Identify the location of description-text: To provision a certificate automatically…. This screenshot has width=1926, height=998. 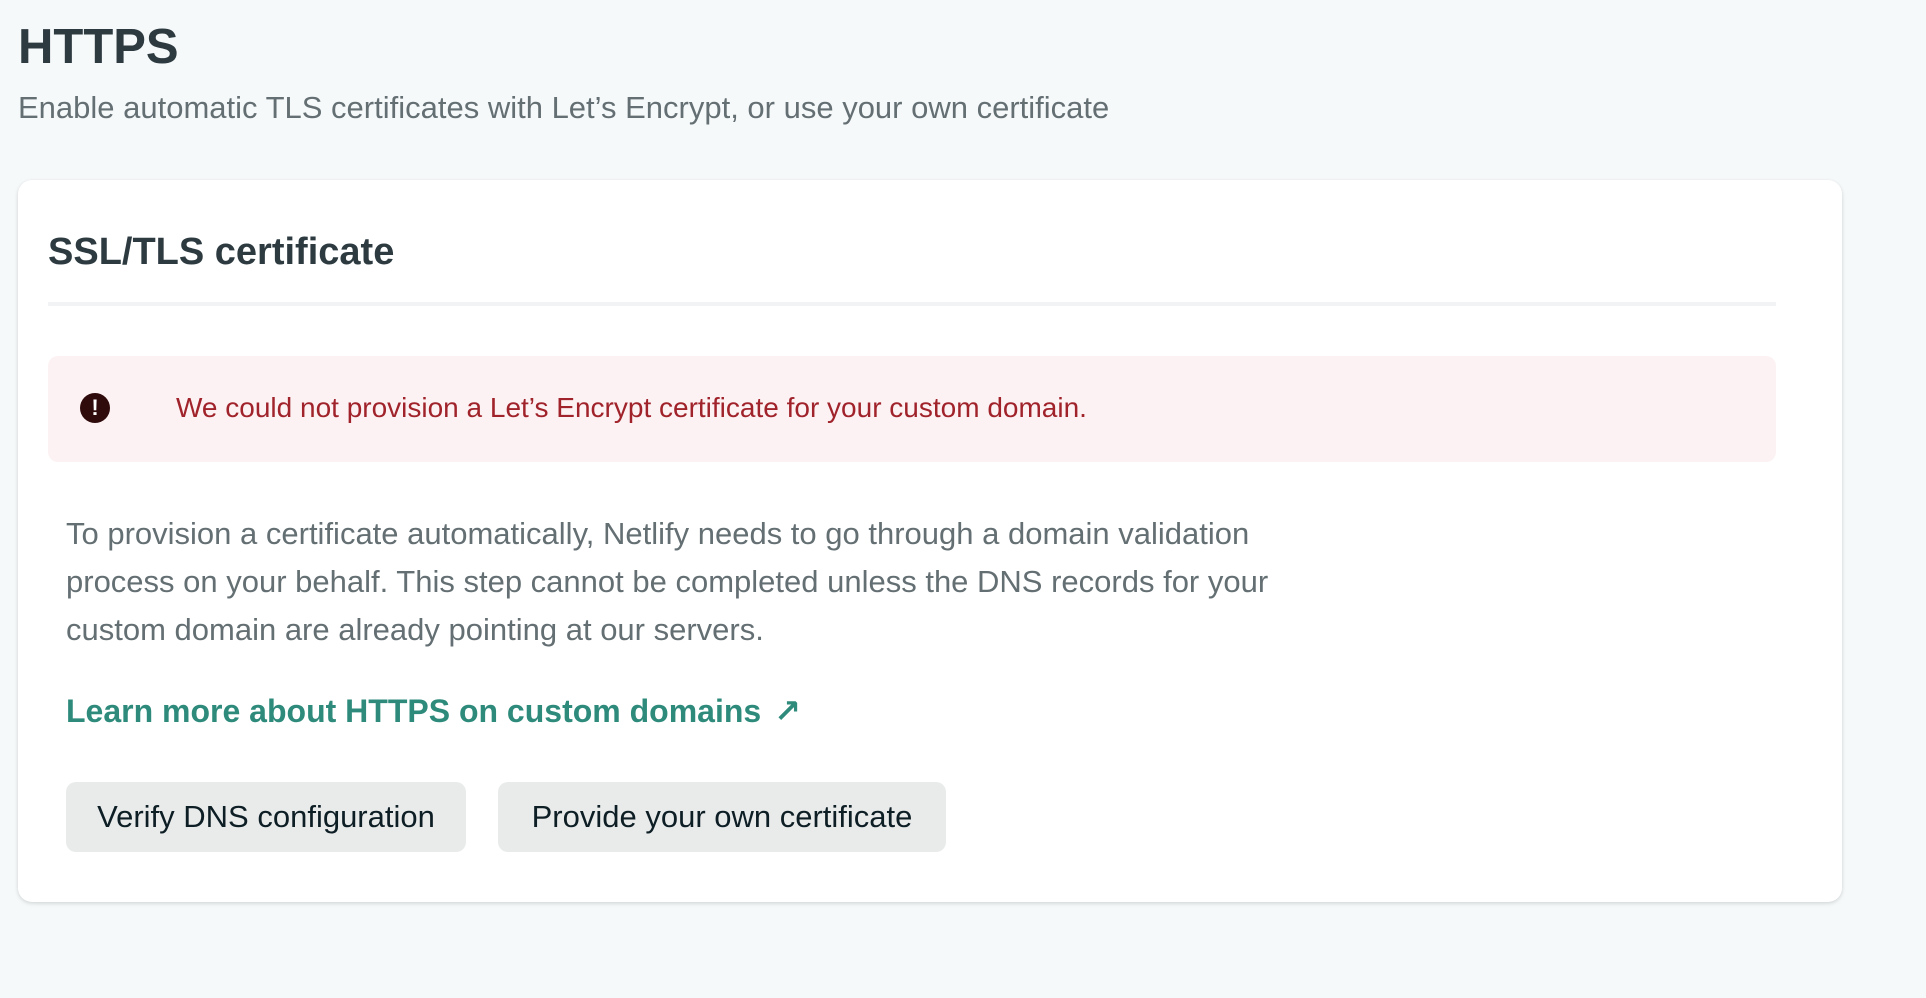
(667, 581).